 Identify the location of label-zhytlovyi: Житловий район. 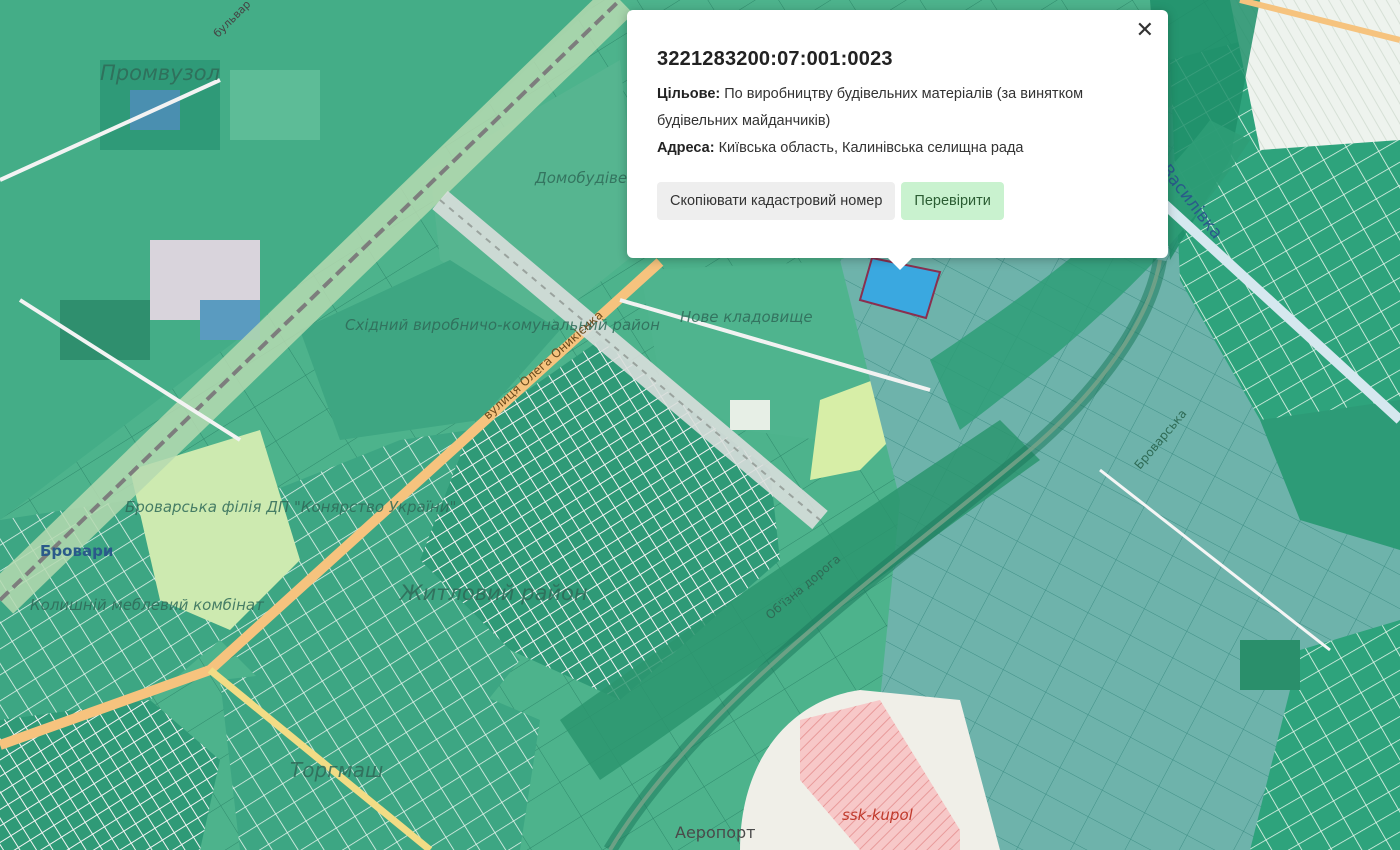
(493, 593).